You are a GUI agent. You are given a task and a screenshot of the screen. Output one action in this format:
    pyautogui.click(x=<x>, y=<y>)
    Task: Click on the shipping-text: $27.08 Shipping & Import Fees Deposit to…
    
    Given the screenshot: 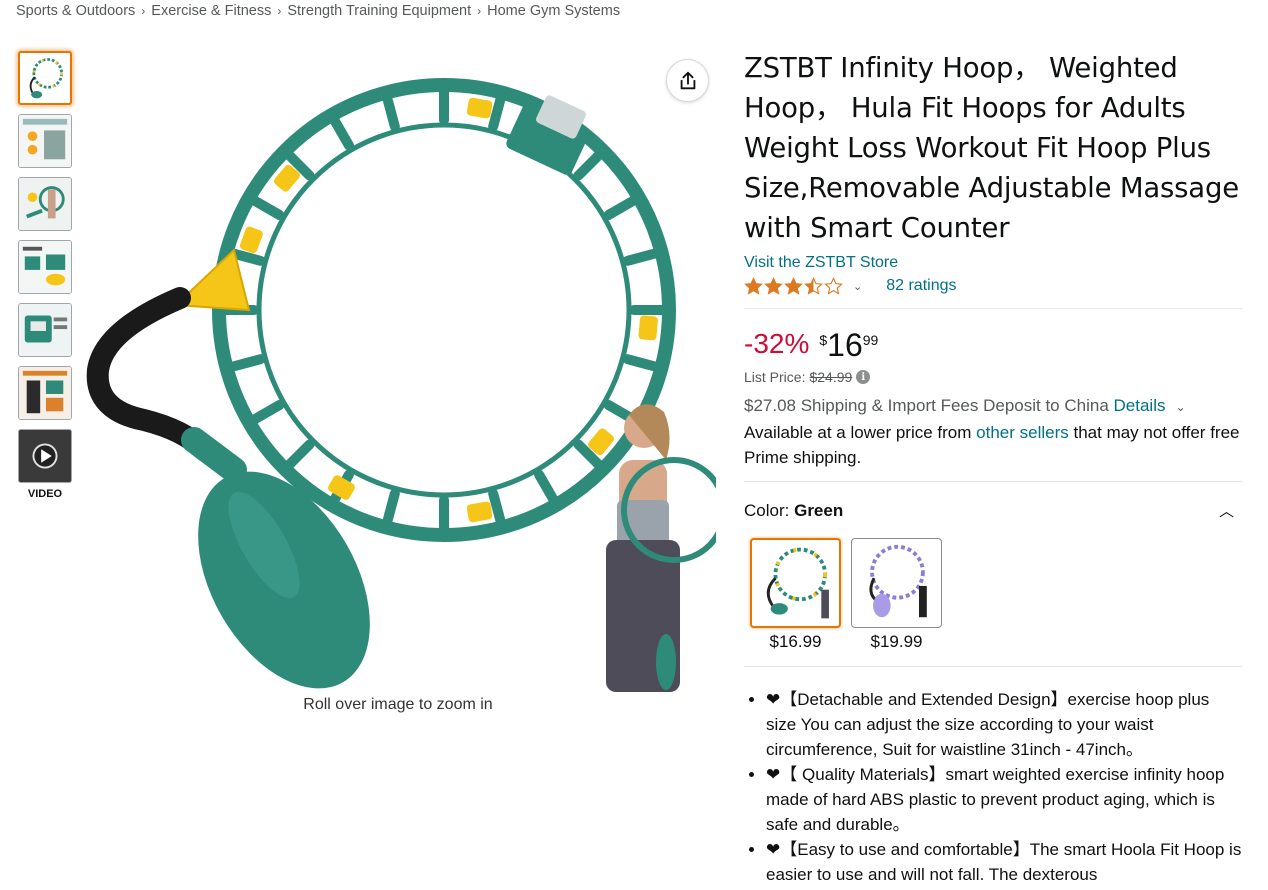 What is the action you would take?
    pyautogui.click(x=926, y=405)
    